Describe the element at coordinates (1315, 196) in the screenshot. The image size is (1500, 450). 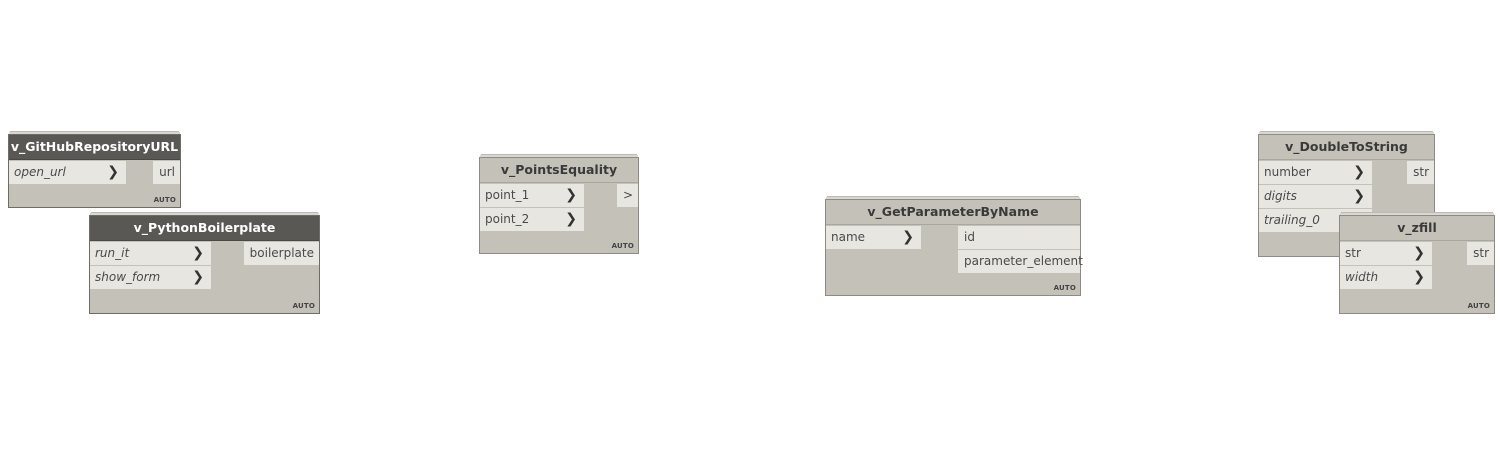
I see `input-port-digits: digits ❯` at that location.